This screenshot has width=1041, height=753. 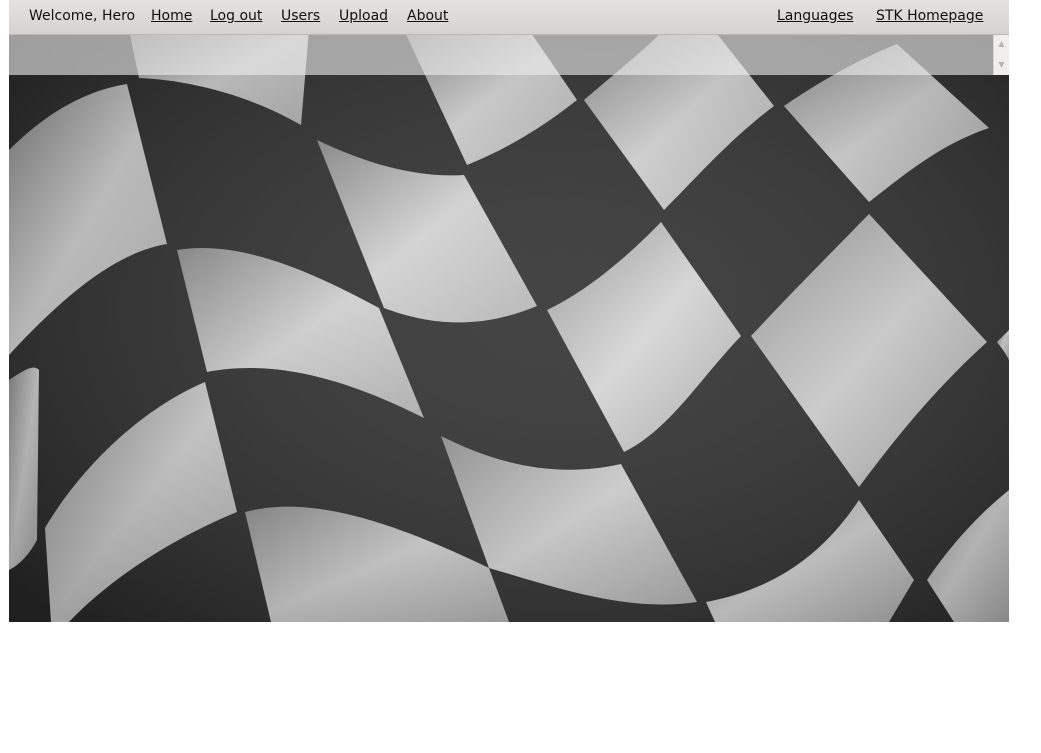 I want to click on nav-upload-link: Upload, so click(x=363, y=16).